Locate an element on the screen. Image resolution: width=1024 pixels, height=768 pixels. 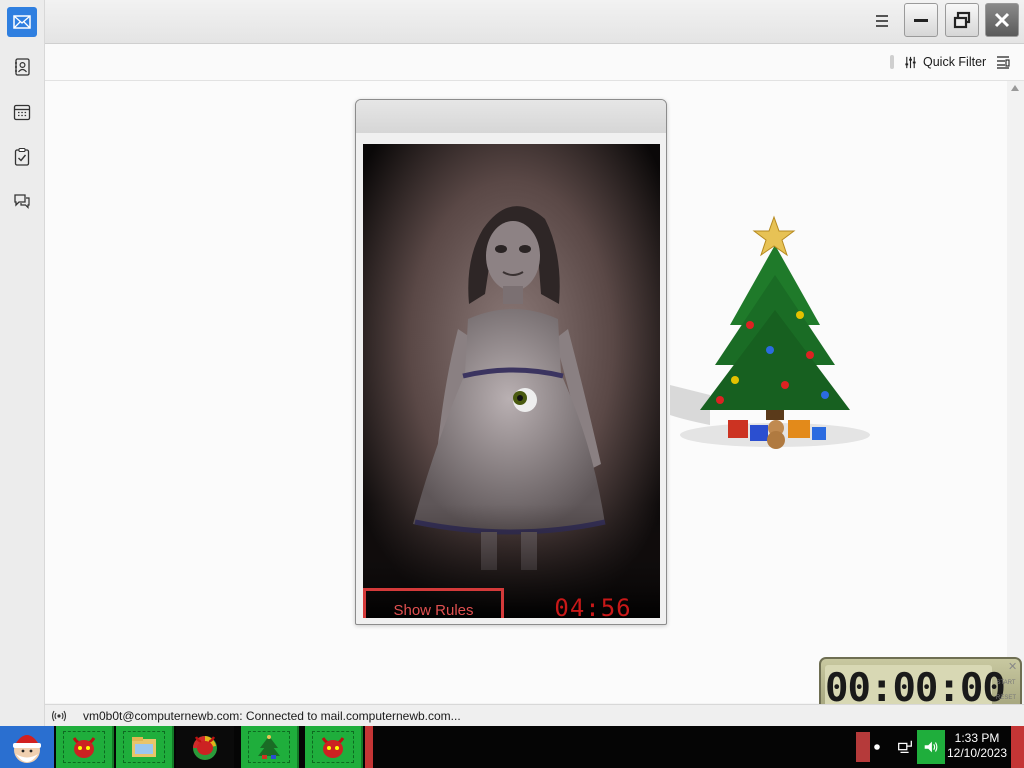
christmas-tree-decoration is located at coordinates (775, 337).